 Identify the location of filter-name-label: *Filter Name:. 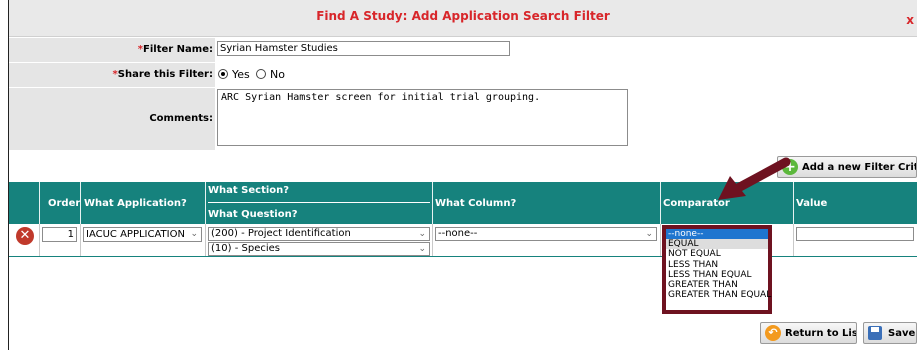
(112, 50).